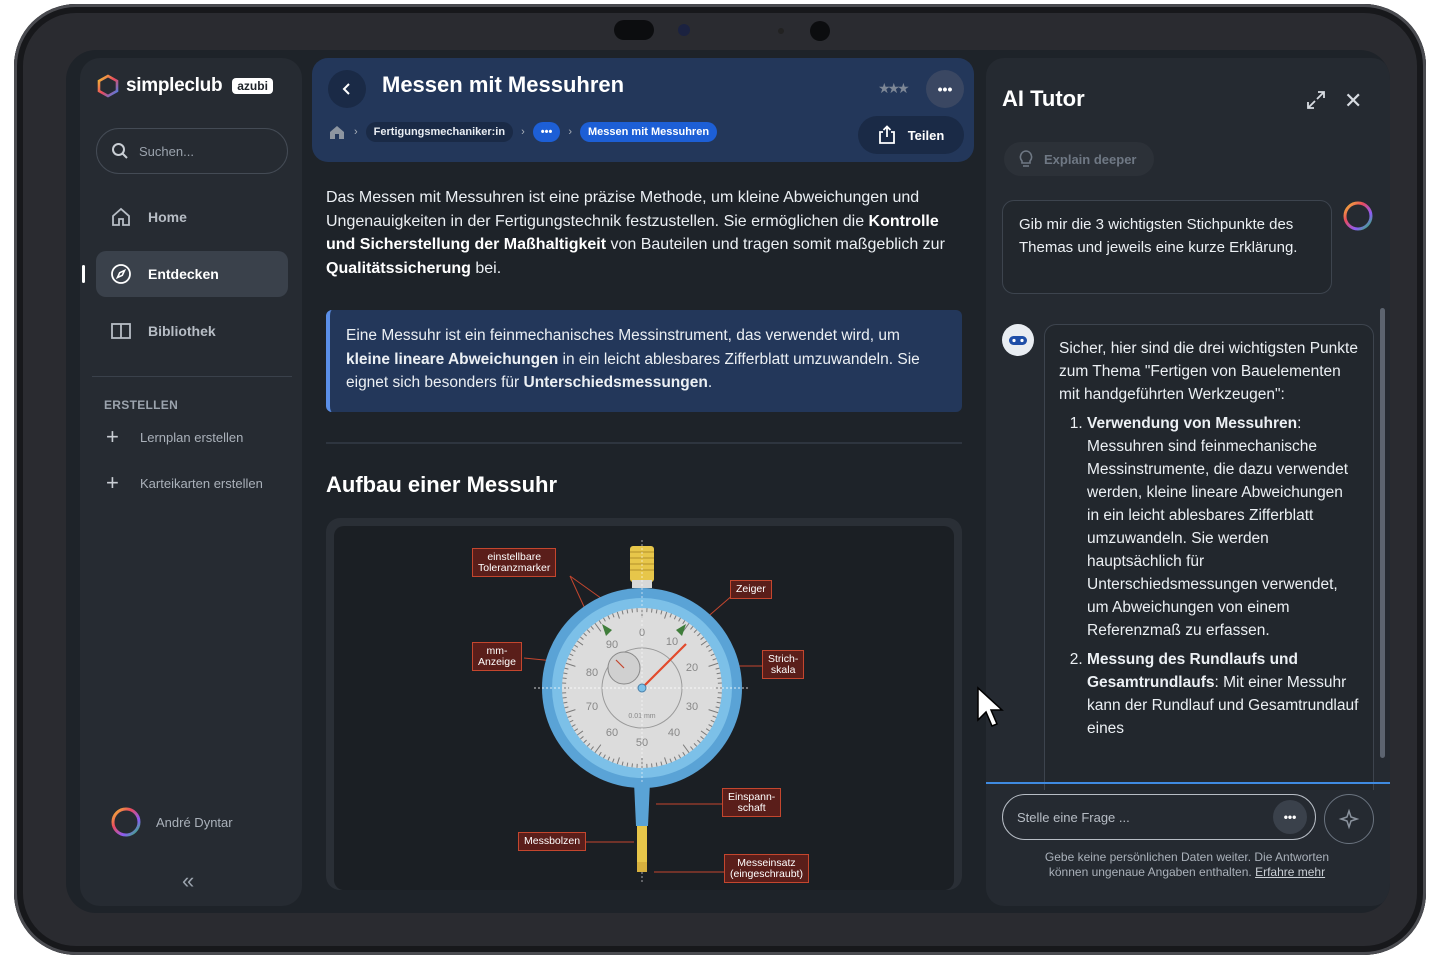 Image resolution: width=1440 pixels, height=959 pixels. Describe the element at coordinates (692, 707) in the screenshot. I see `dial-number: 30` at that location.